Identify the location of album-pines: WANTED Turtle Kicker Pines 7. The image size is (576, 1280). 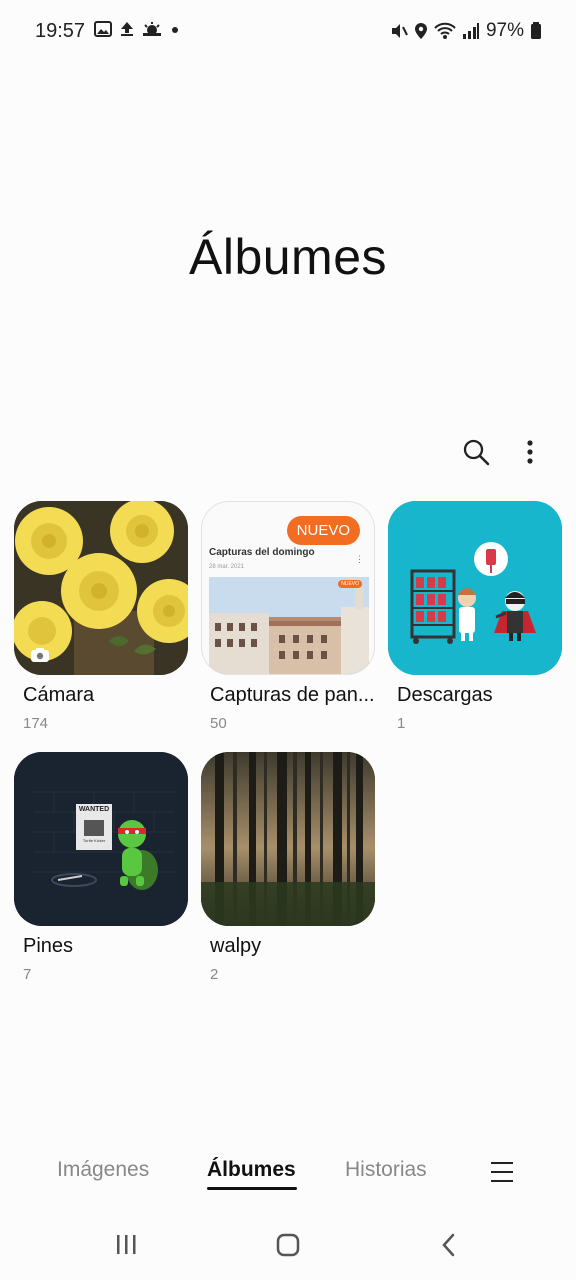
(101, 867).